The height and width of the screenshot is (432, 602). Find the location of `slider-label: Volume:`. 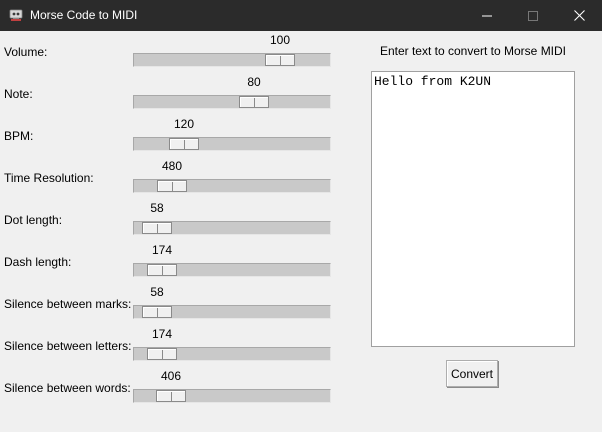

slider-label: Volume: is located at coordinates (26, 52).